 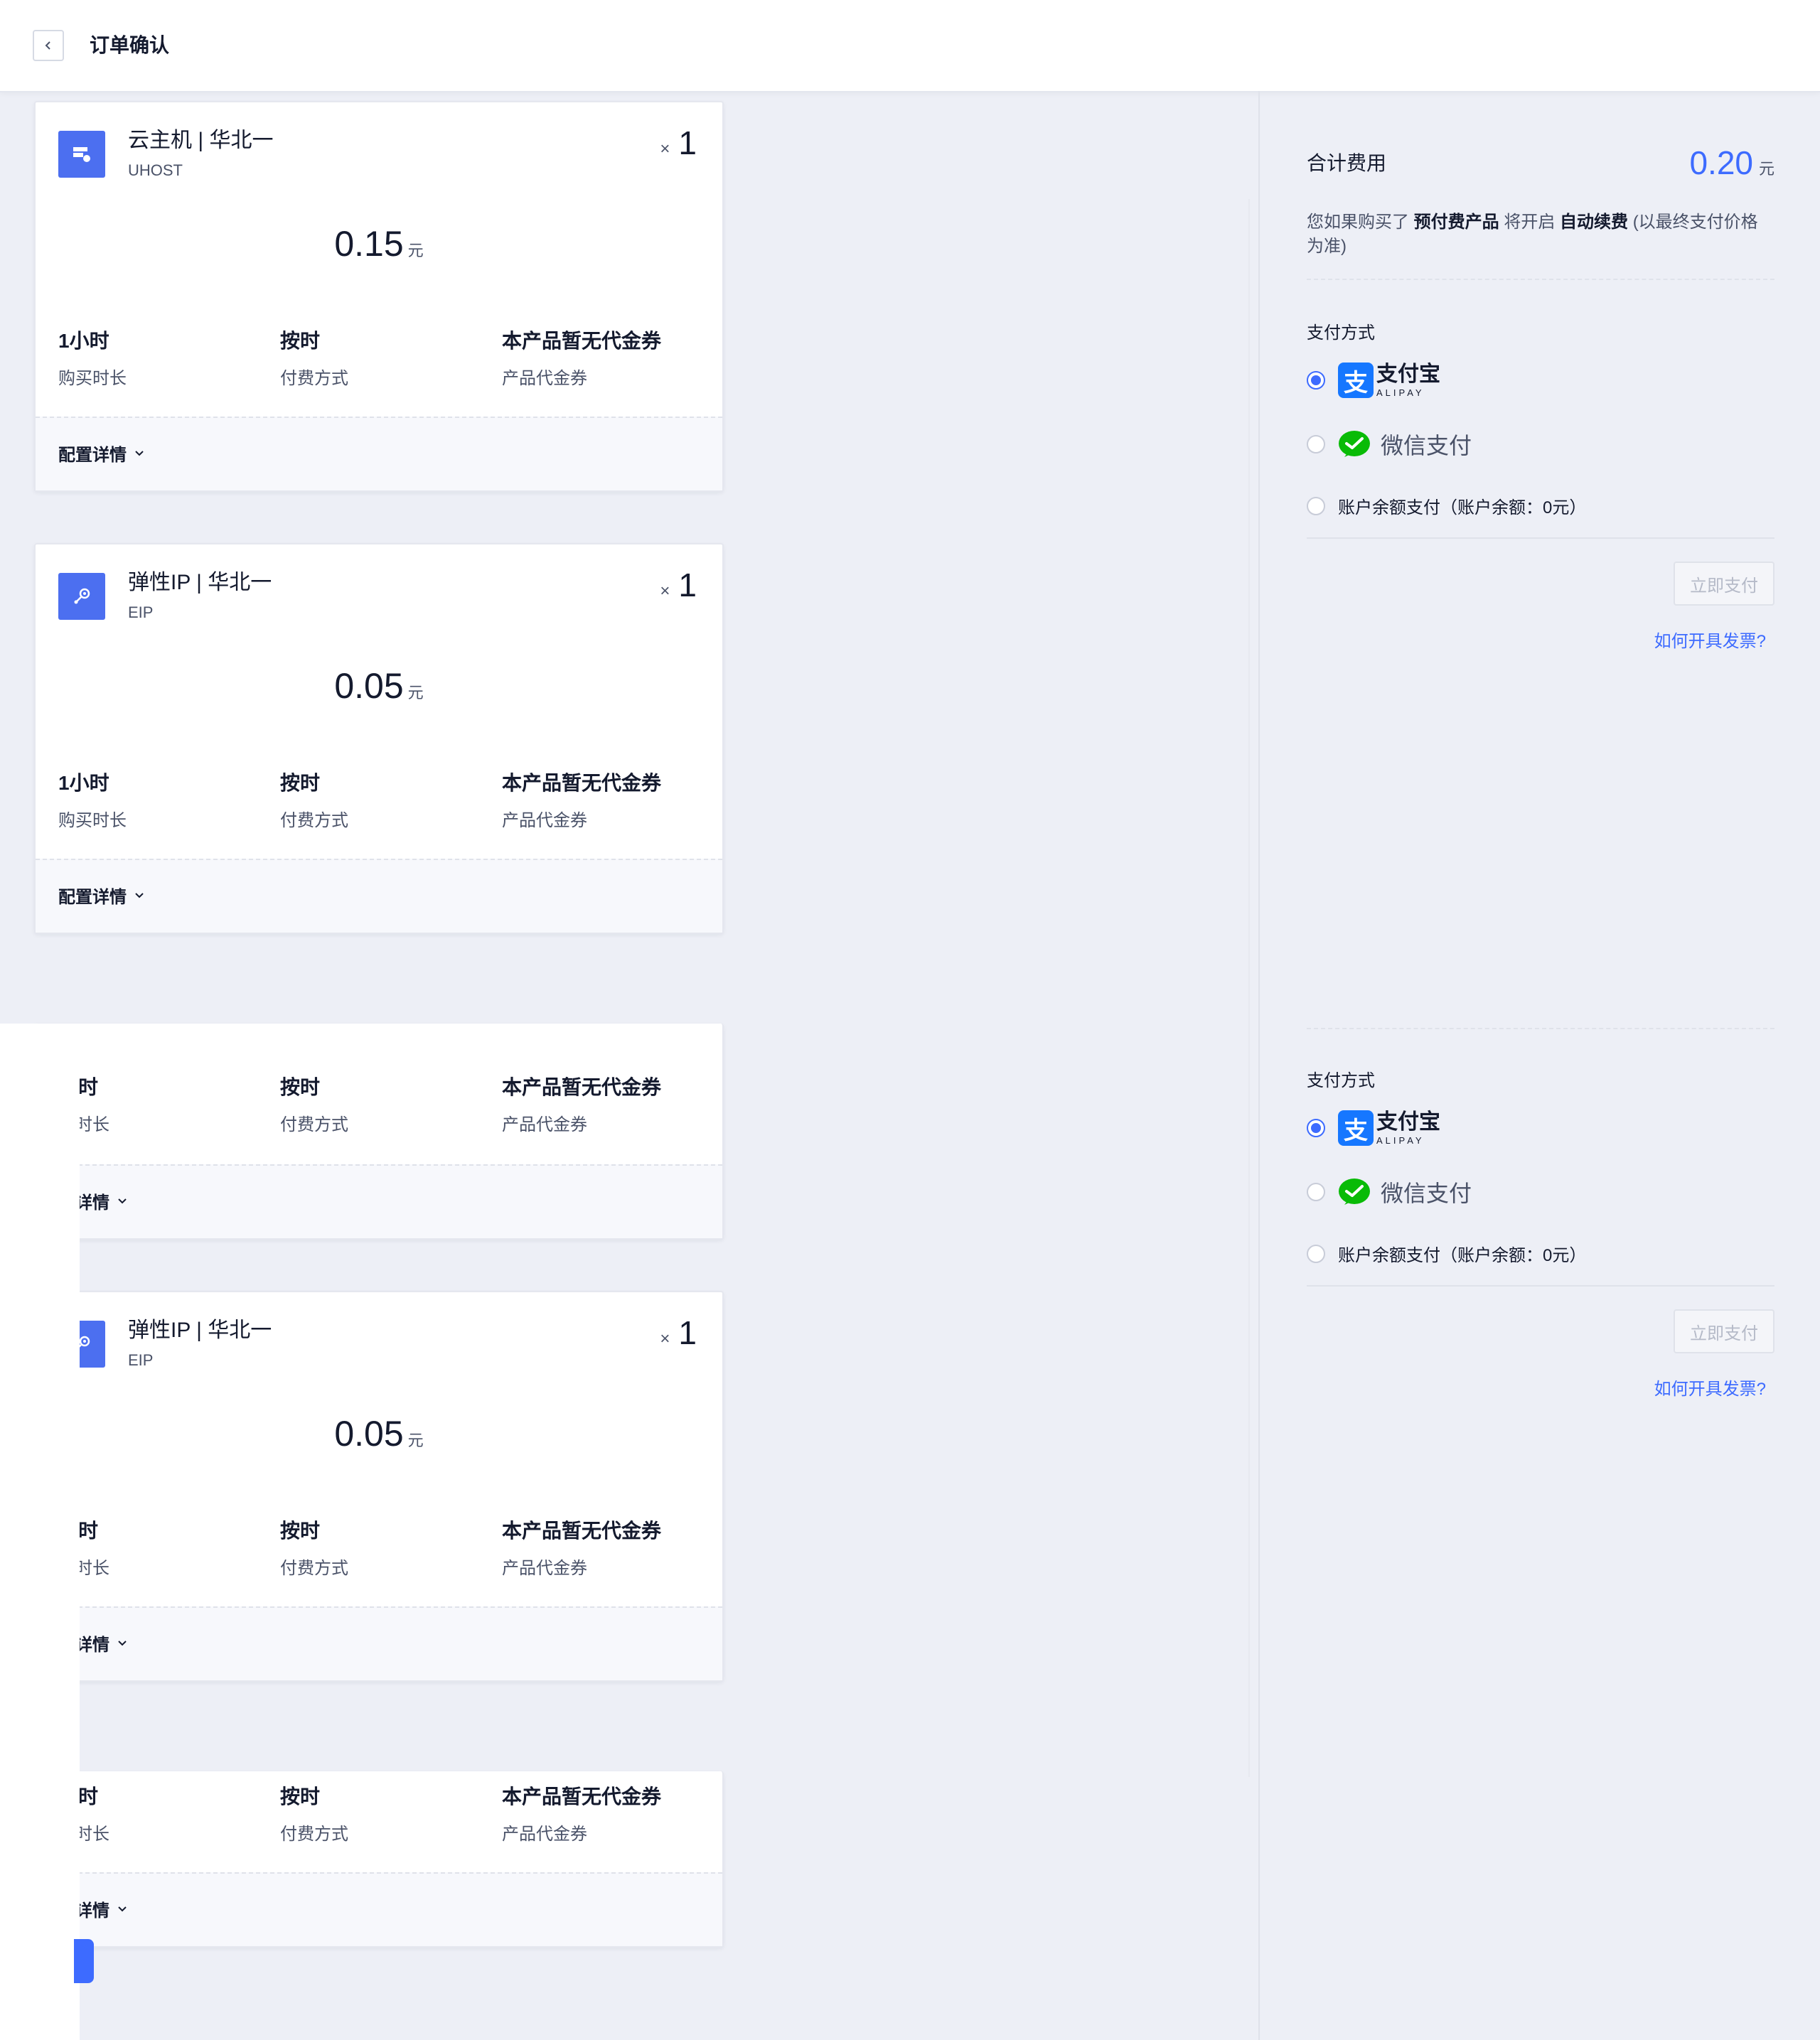 I want to click on price-value: 0.15, so click(x=369, y=244).